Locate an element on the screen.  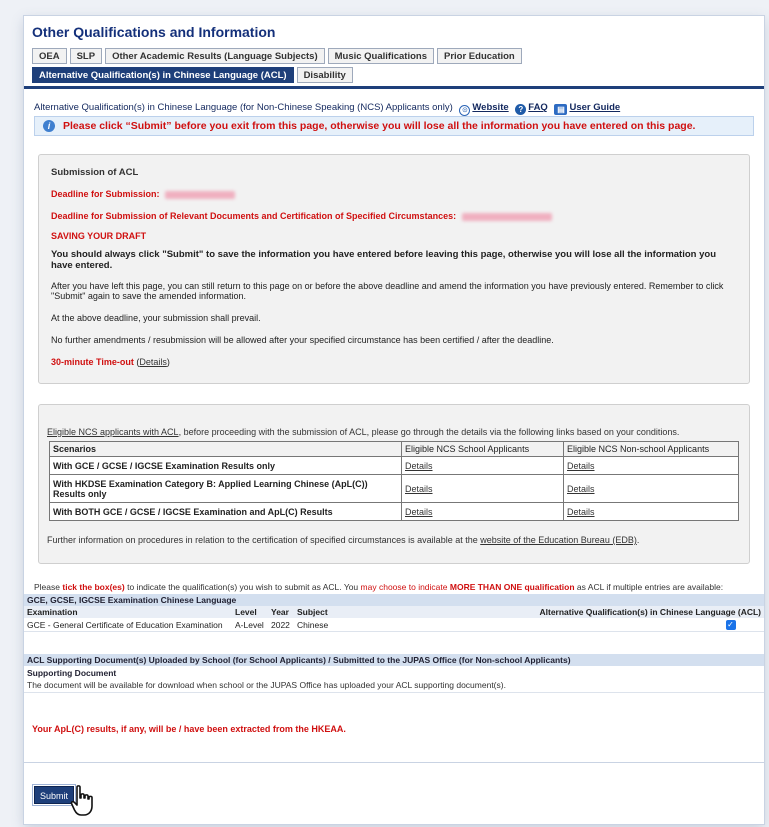
timeout-row: 30-minute Time-out (Details) is located at coordinates (110, 362).